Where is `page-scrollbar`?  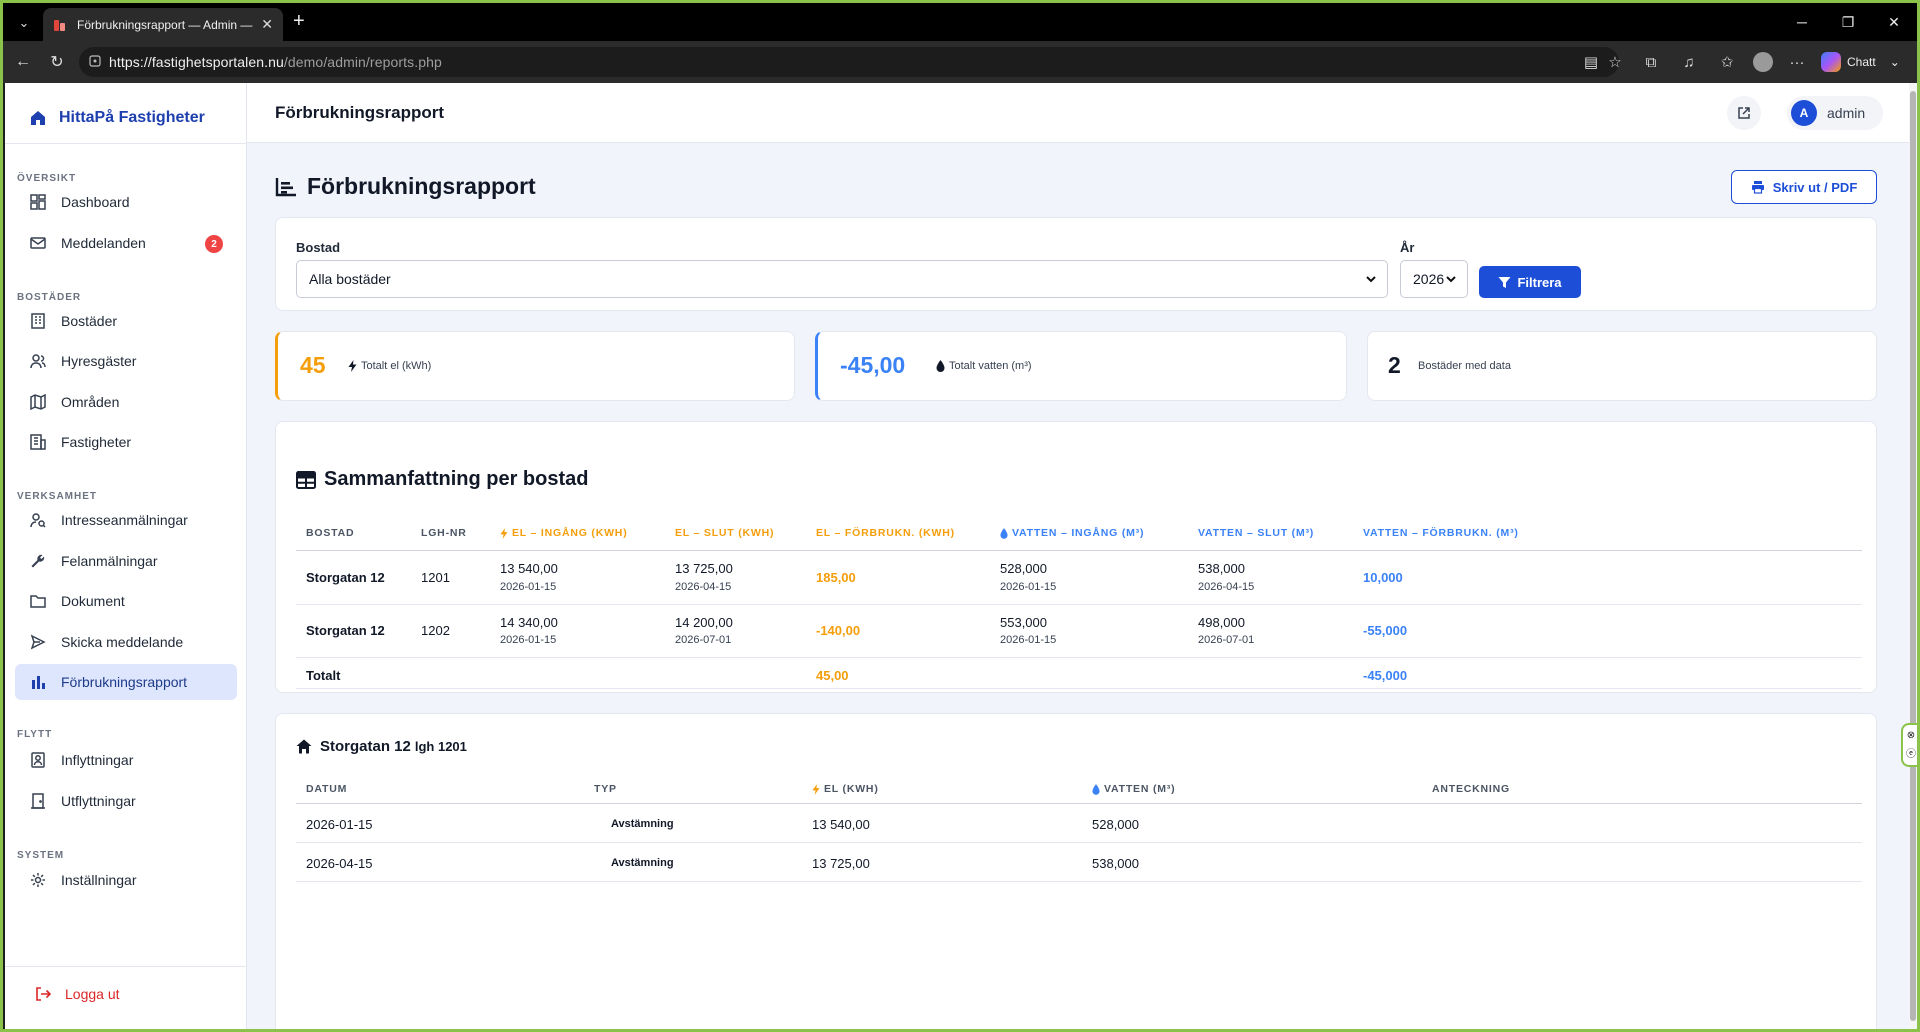 page-scrollbar is located at coordinates (1913, 556).